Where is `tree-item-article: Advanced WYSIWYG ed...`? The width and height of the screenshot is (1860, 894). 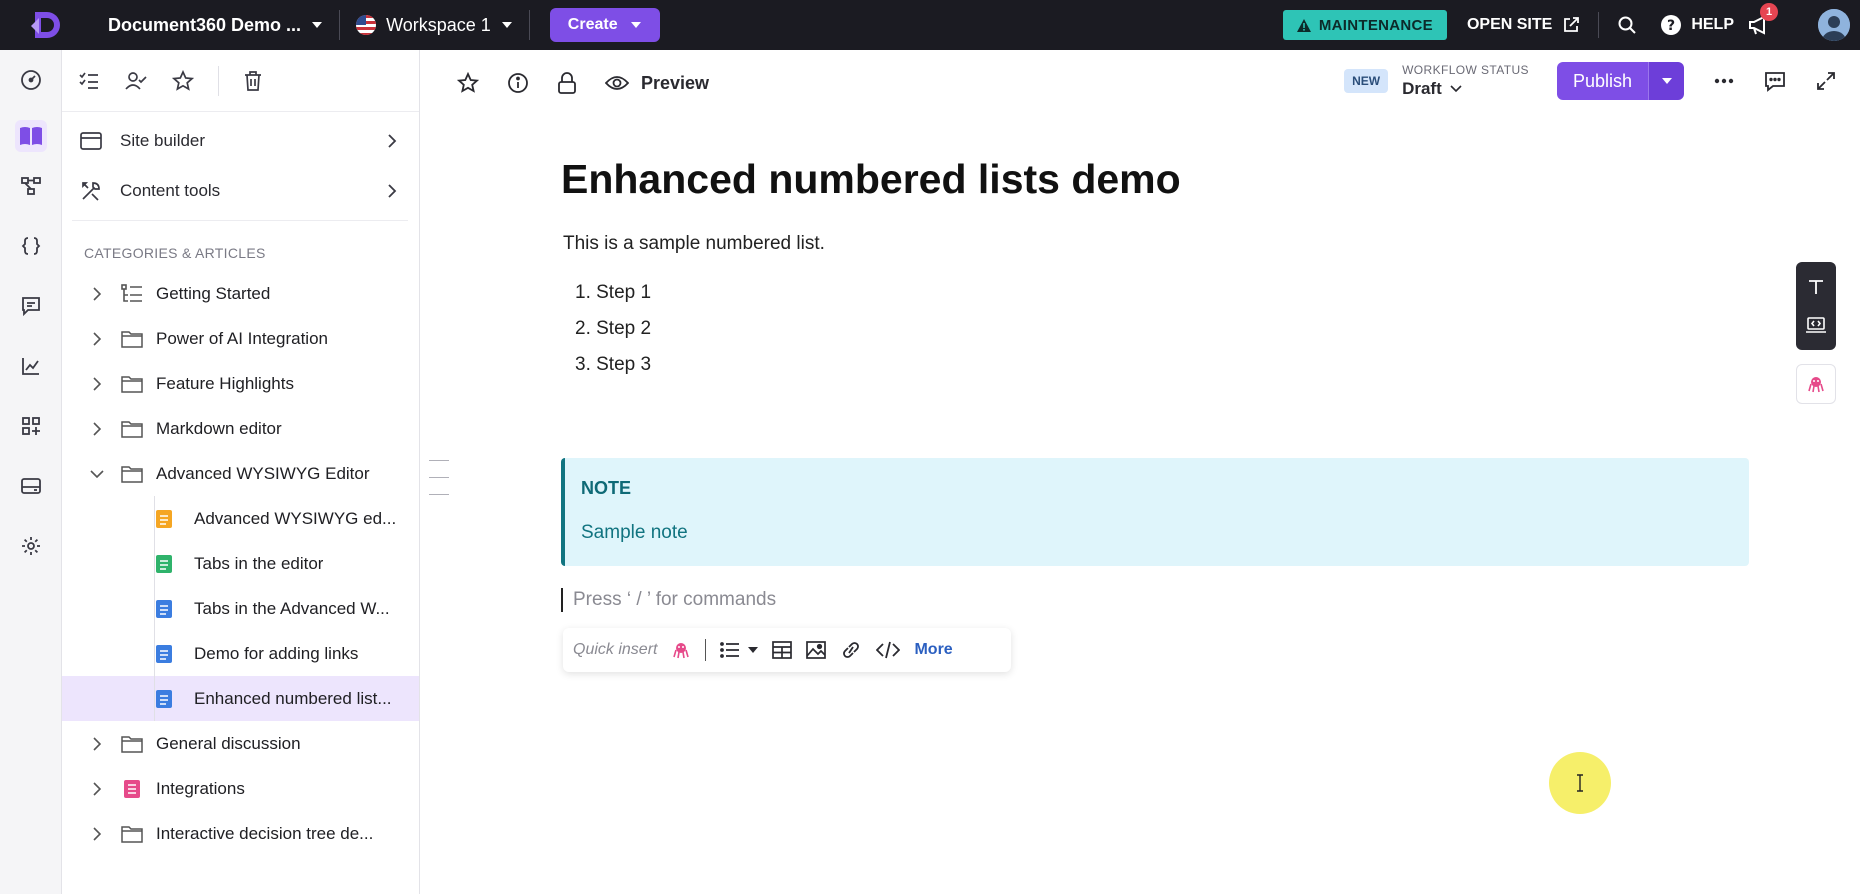
tree-item-article: Advanced WYSIWYG ed... is located at coordinates (240, 518).